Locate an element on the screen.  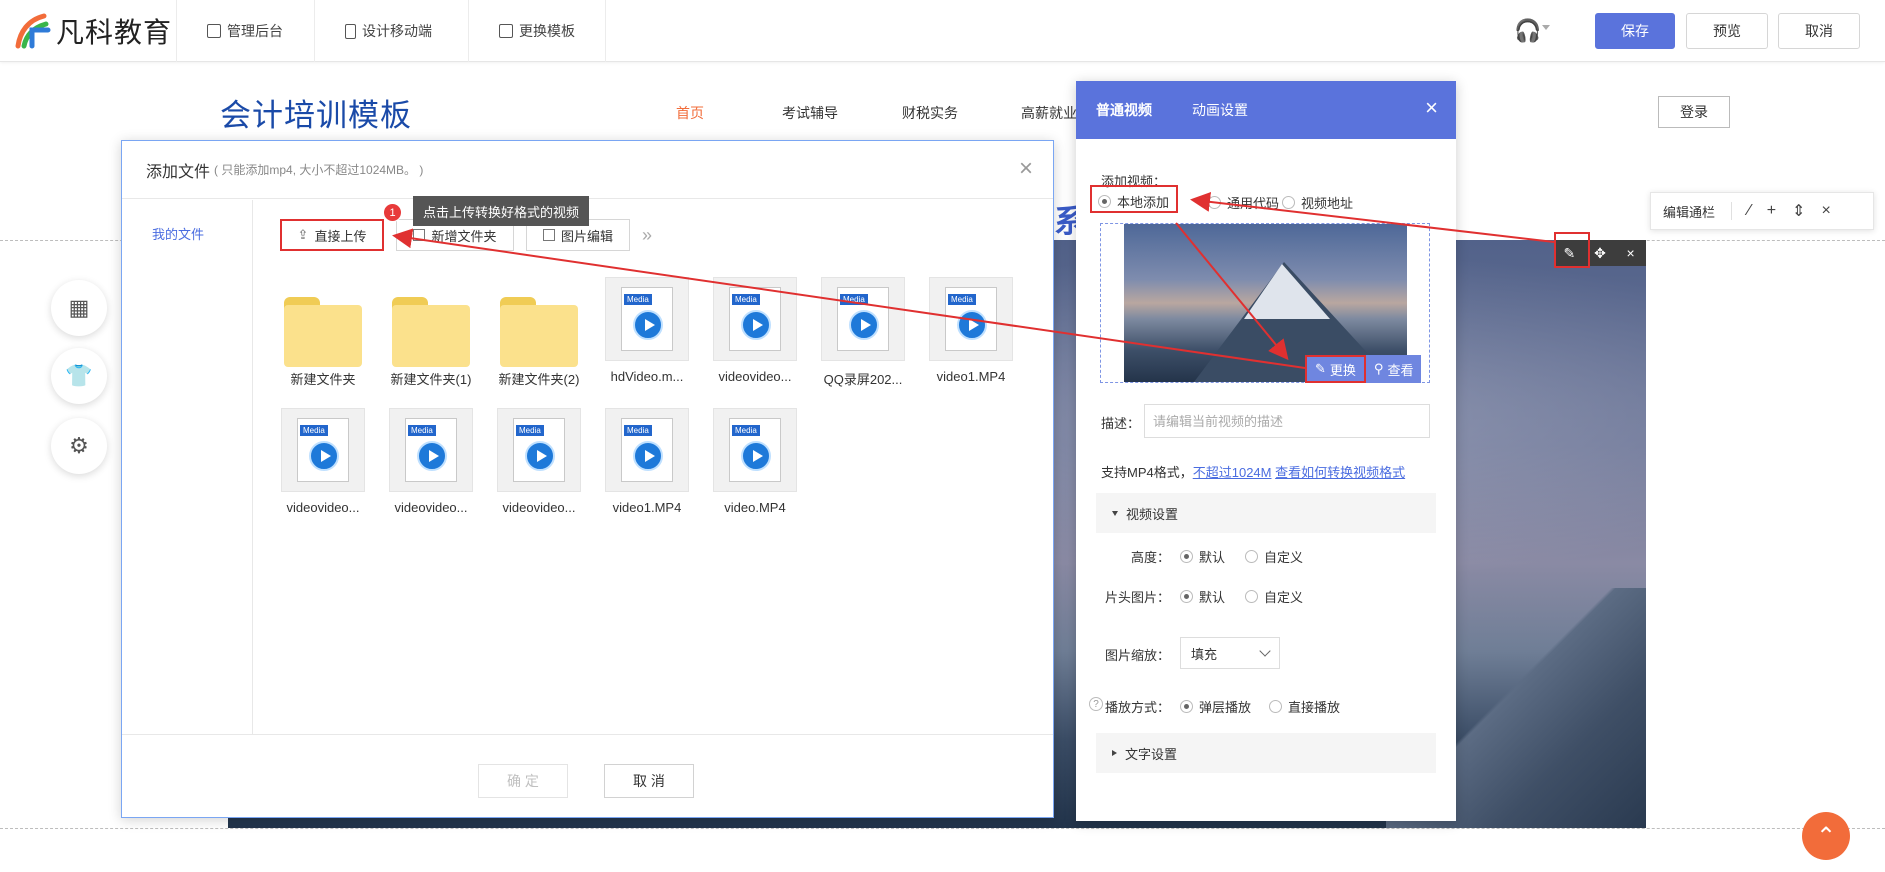
site-nav-home: 首页 is located at coordinates (690, 113).